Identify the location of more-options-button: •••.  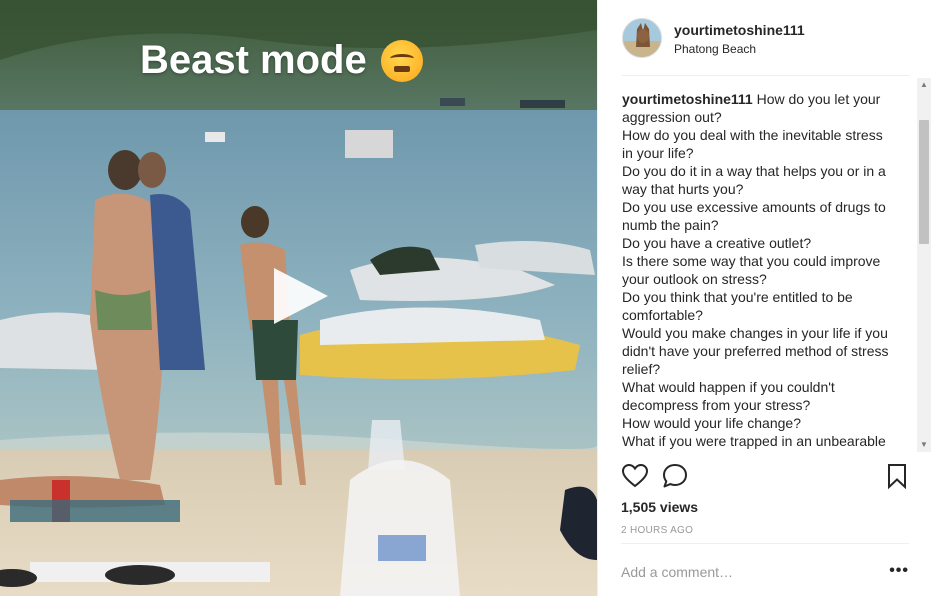
(899, 571).